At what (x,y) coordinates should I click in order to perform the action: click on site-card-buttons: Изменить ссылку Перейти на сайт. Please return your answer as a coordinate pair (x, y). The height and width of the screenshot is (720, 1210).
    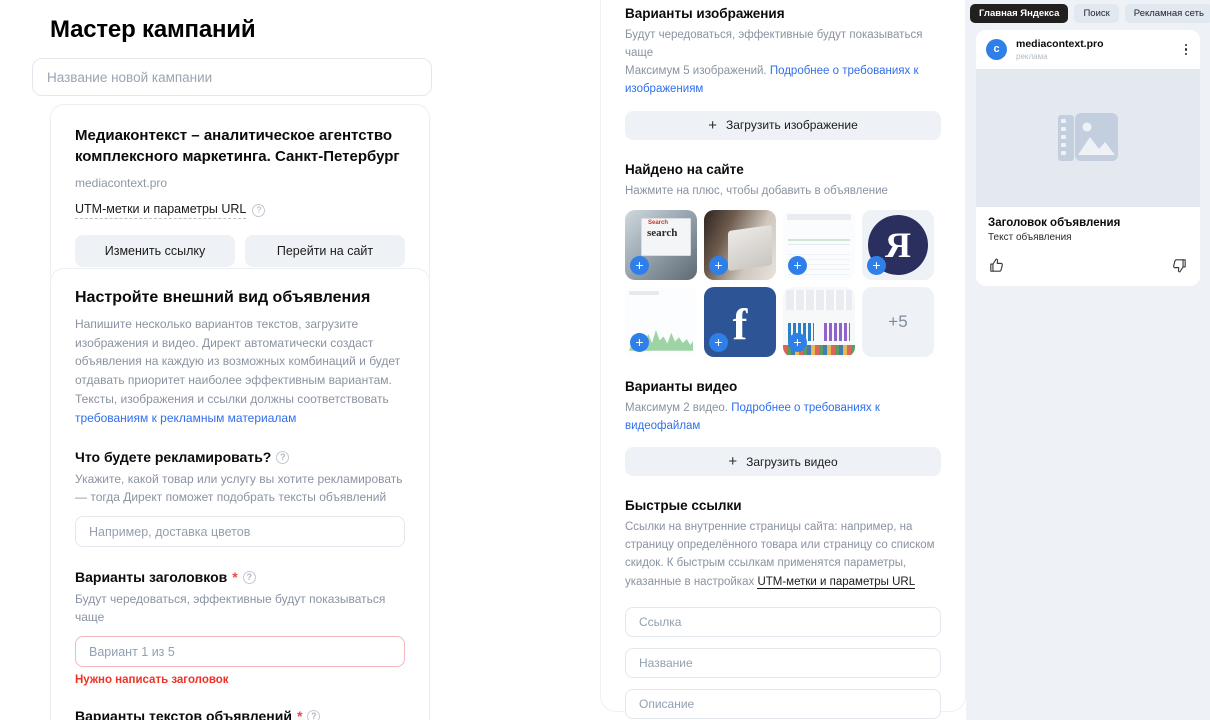
    Looking at the image, I should click on (240, 250).